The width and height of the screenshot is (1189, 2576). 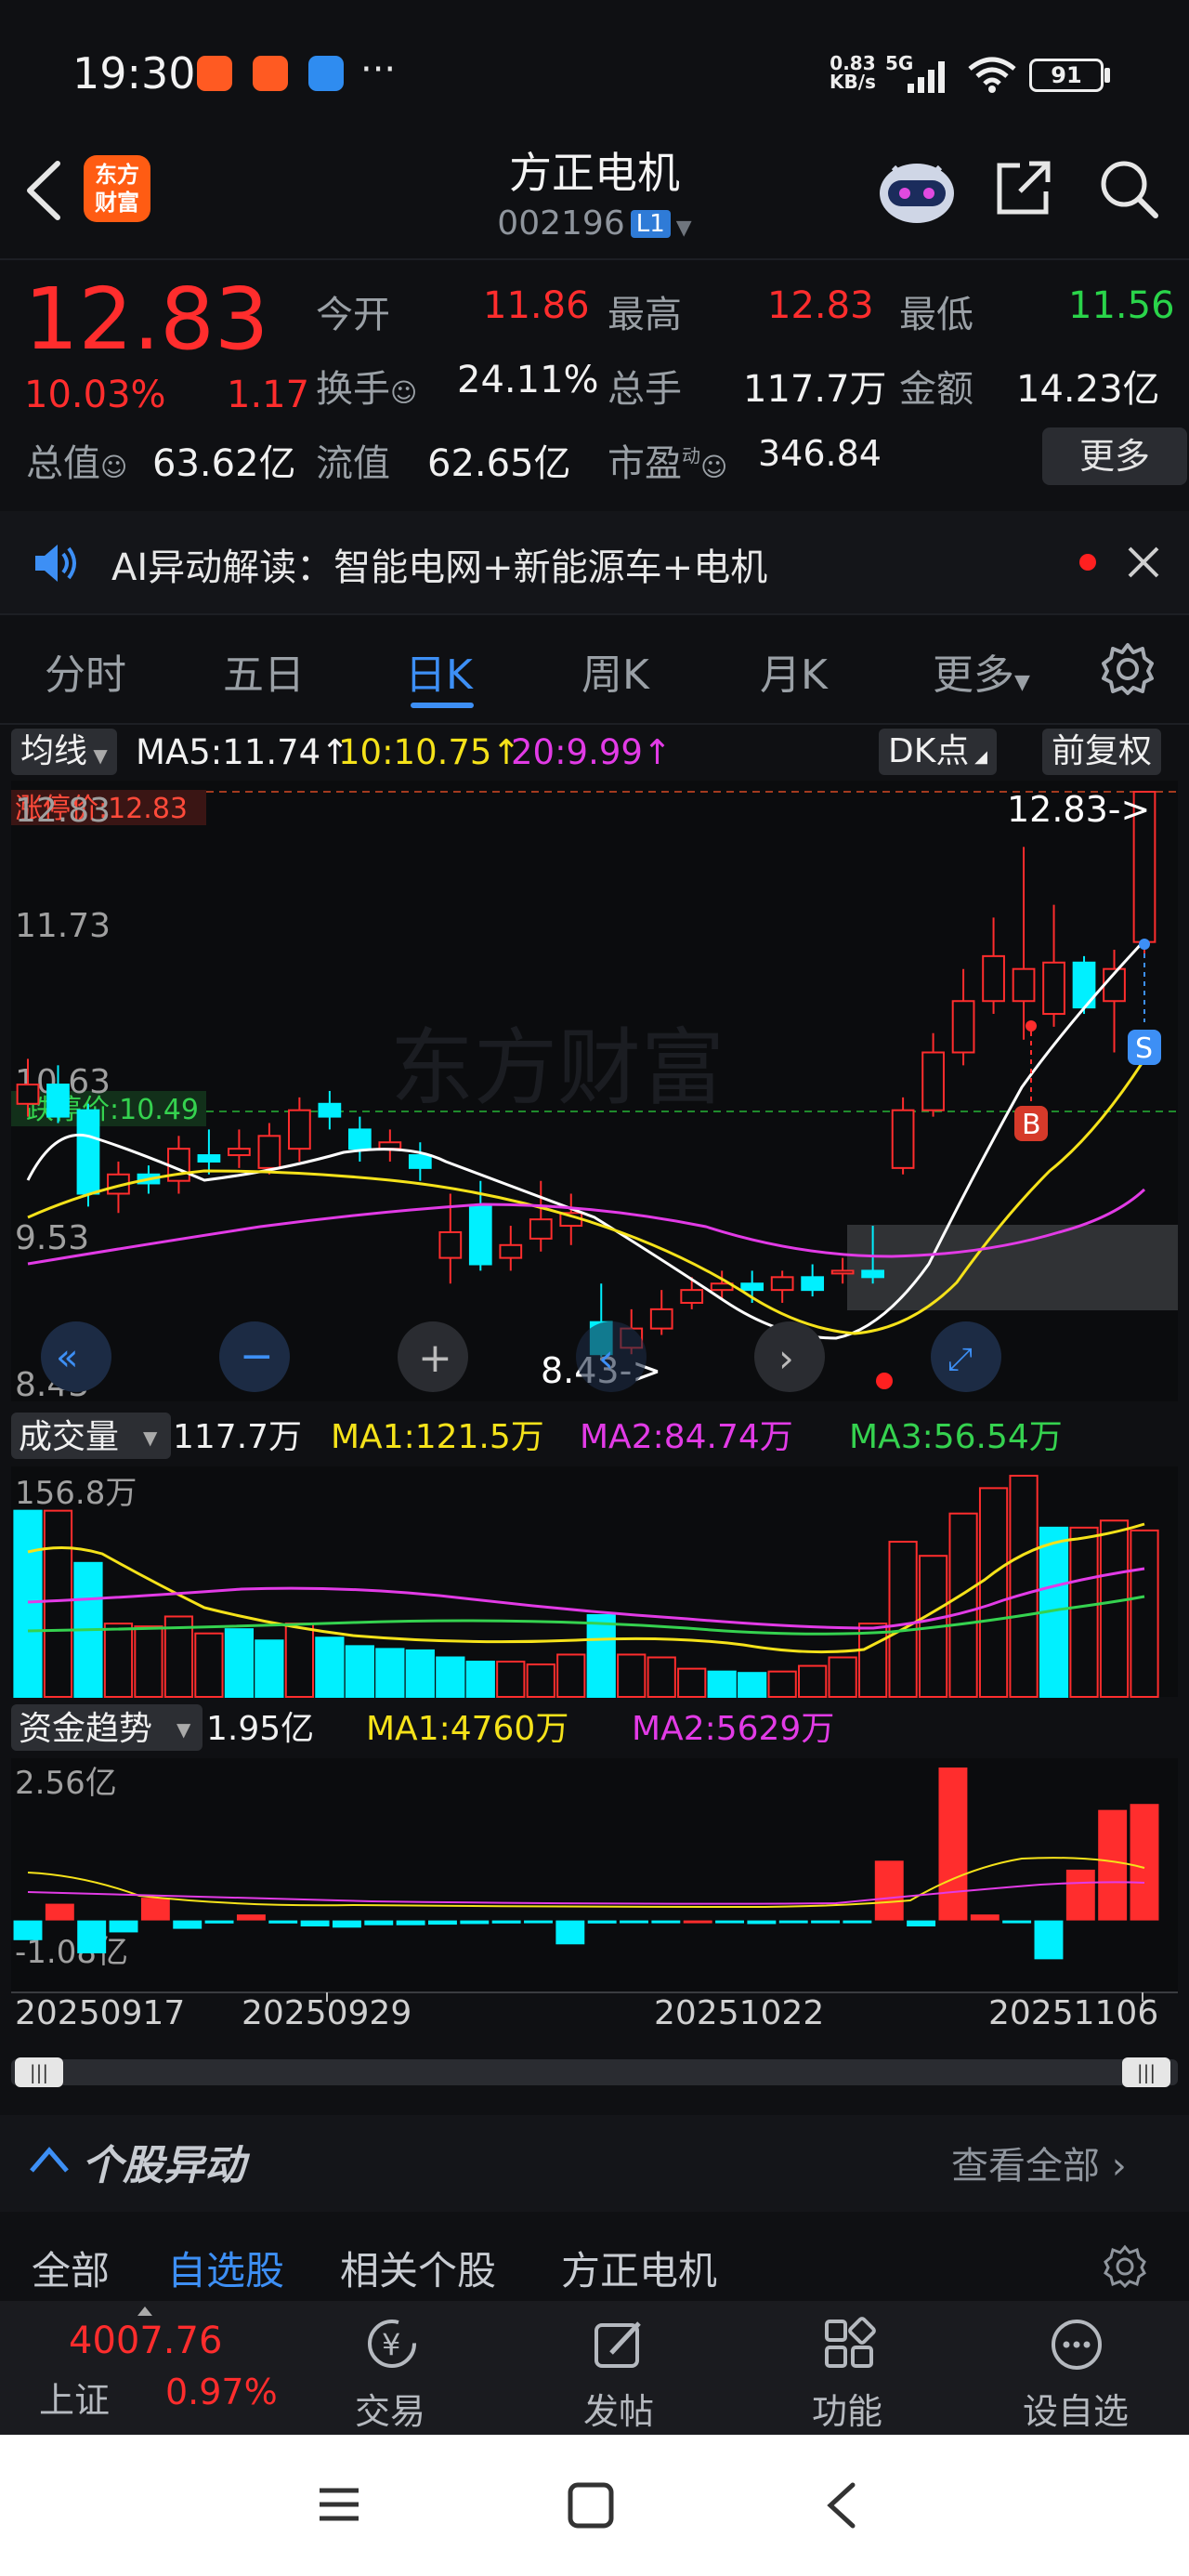 What do you see at coordinates (49, 2159) in the screenshot?
I see `chevron-up-icon` at bounding box center [49, 2159].